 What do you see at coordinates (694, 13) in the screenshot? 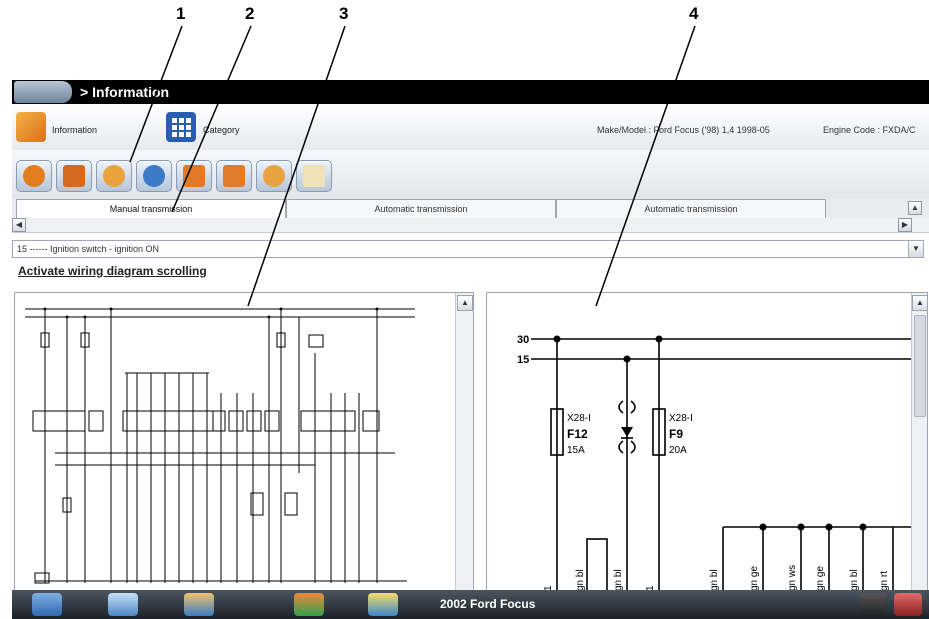
I see `callout-4: 4` at bounding box center [694, 13].